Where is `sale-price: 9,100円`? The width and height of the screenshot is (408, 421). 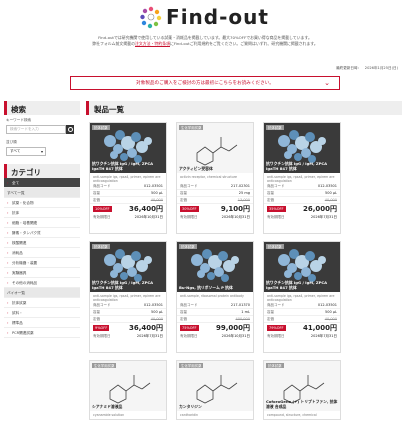 sale-price: 9,100円 is located at coordinates (235, 209).